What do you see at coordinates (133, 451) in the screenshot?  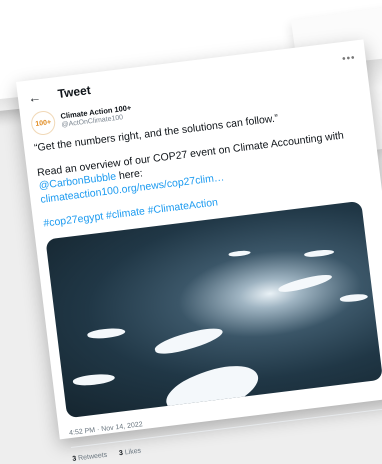 I see `likes-label: Likes` at bounding box center [133, 451].